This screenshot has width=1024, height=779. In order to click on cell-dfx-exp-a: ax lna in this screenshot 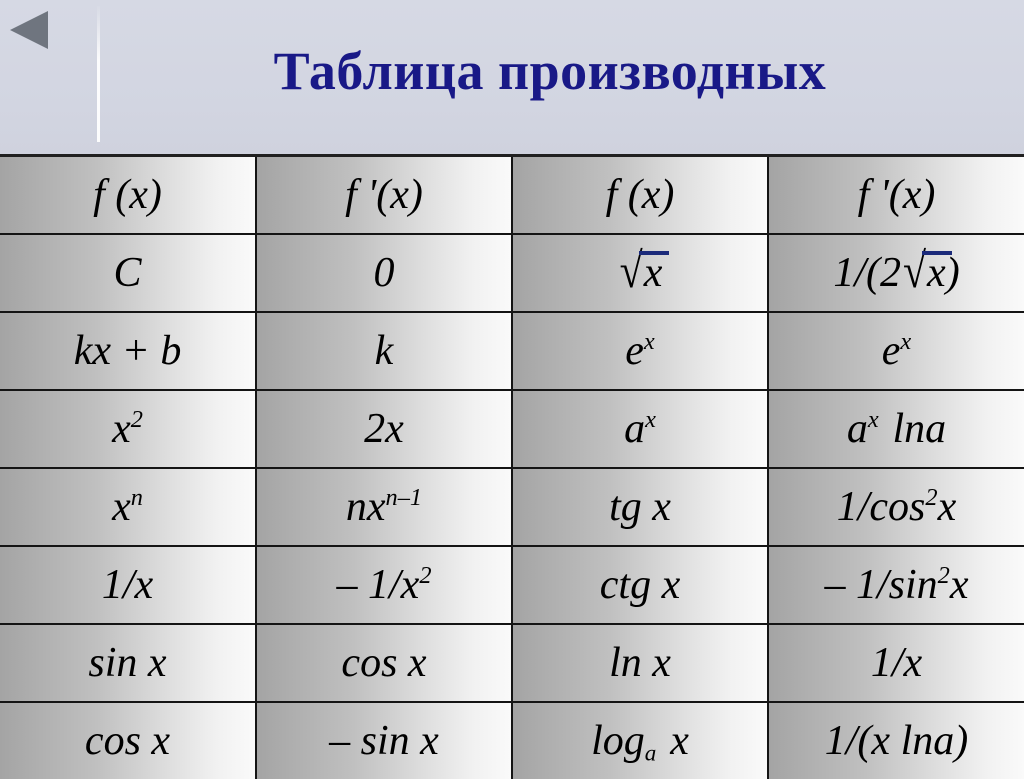, I will do `click(895, 429)`.